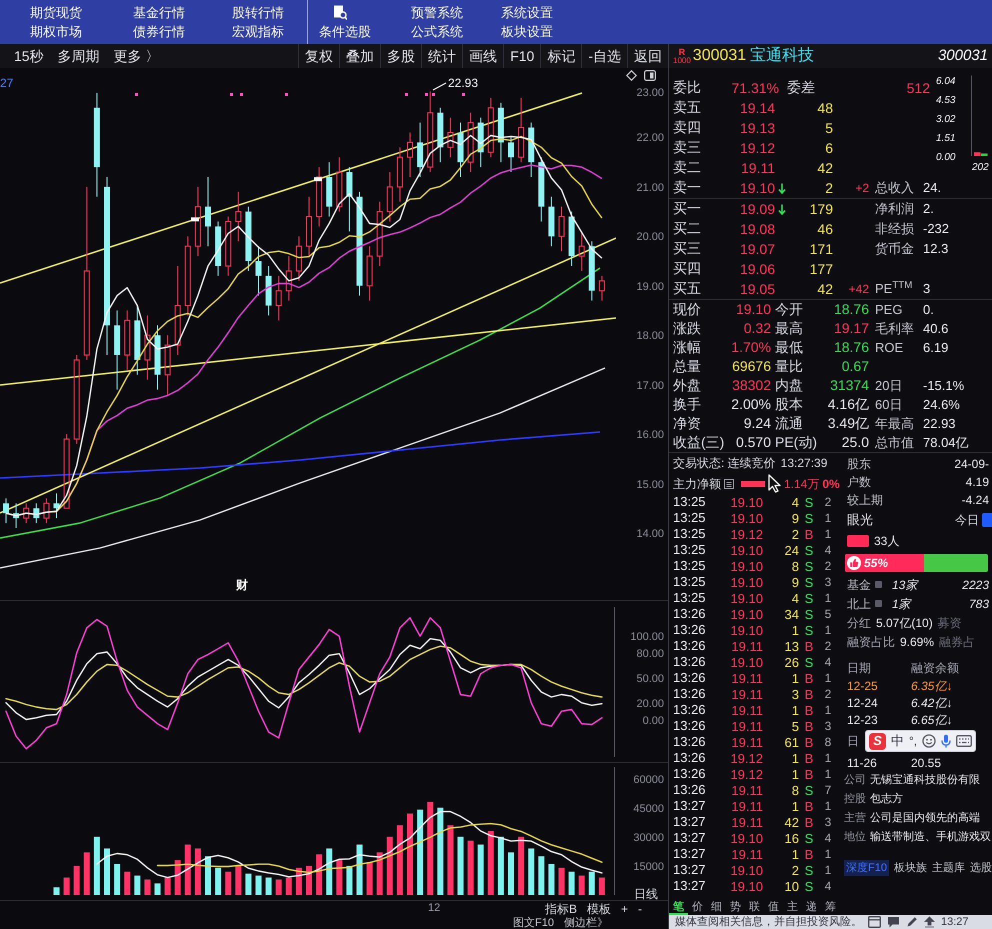 The width and height of the screenshot is (992, 929). I want to click on menu-item: 债券行情, so click(159, 31).